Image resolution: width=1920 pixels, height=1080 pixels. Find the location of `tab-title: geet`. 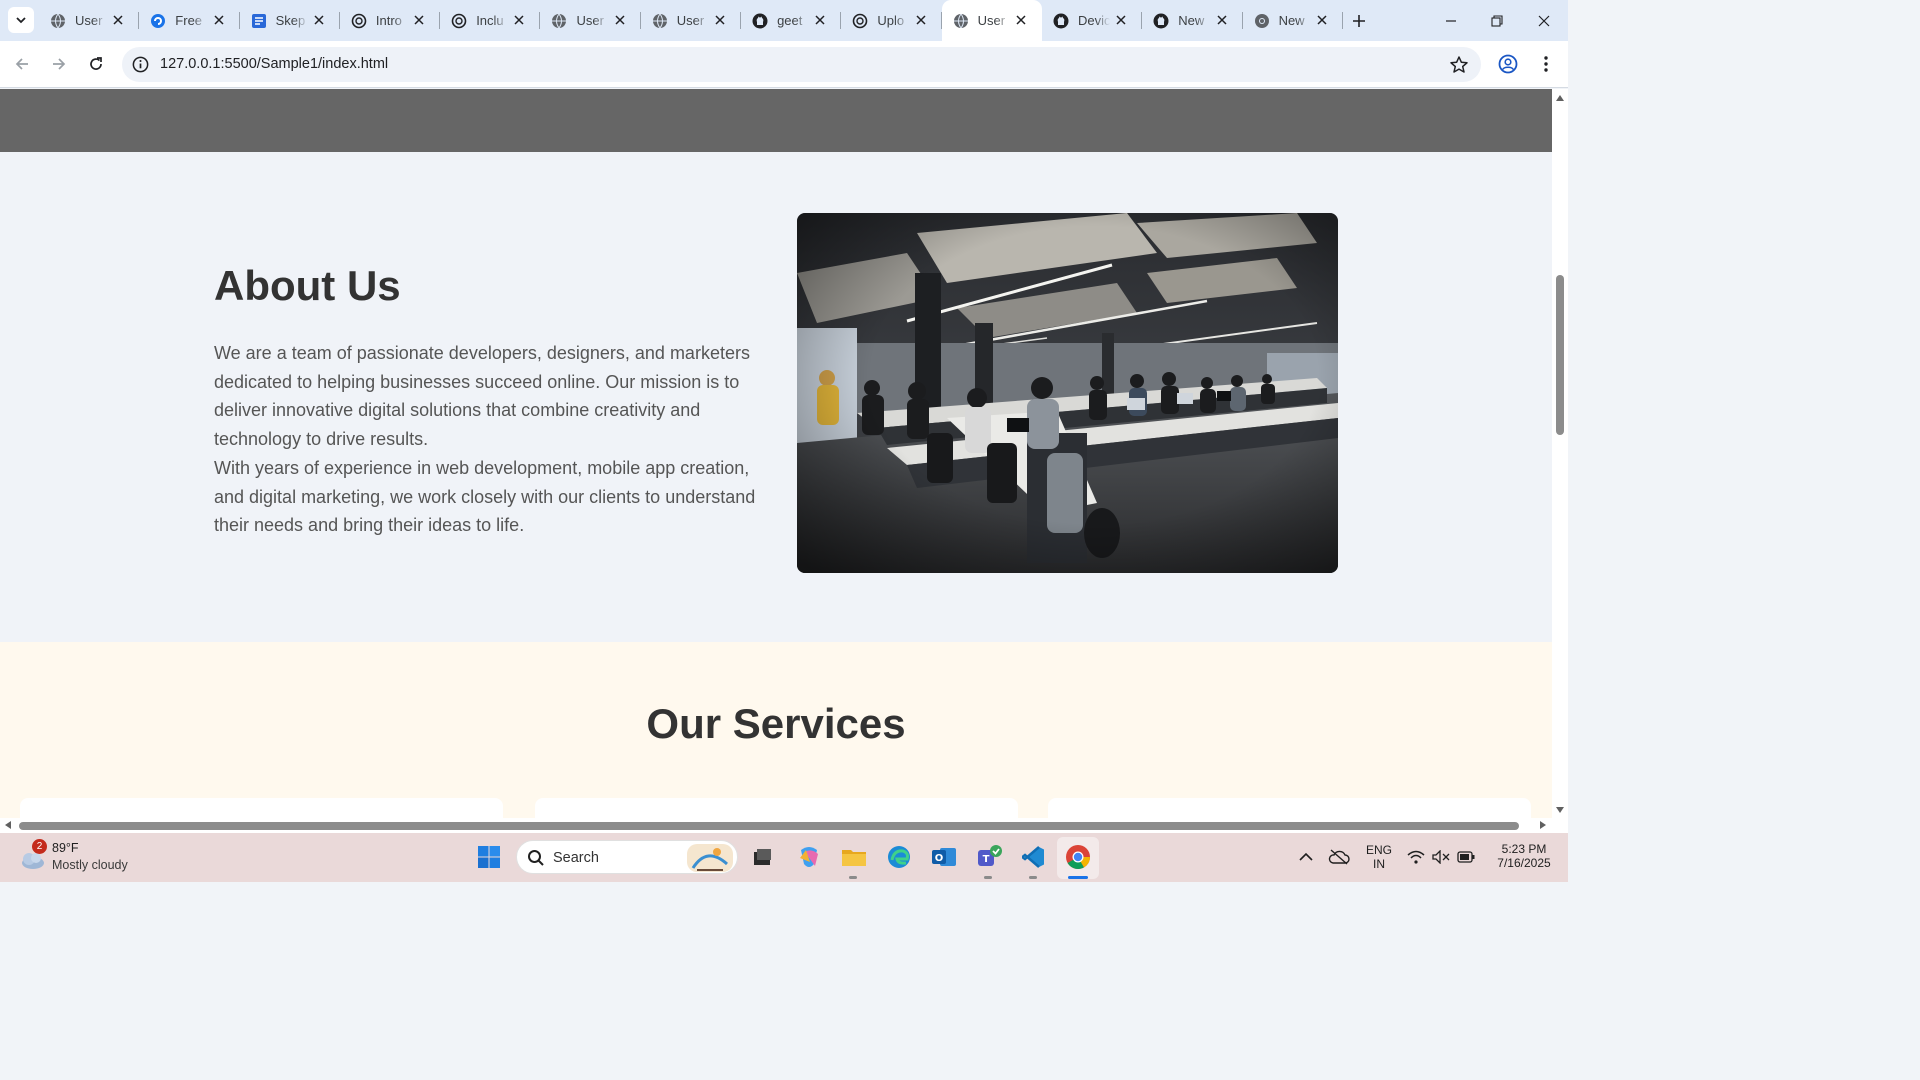

tab-title: geet is located at coordinates (790, 20).